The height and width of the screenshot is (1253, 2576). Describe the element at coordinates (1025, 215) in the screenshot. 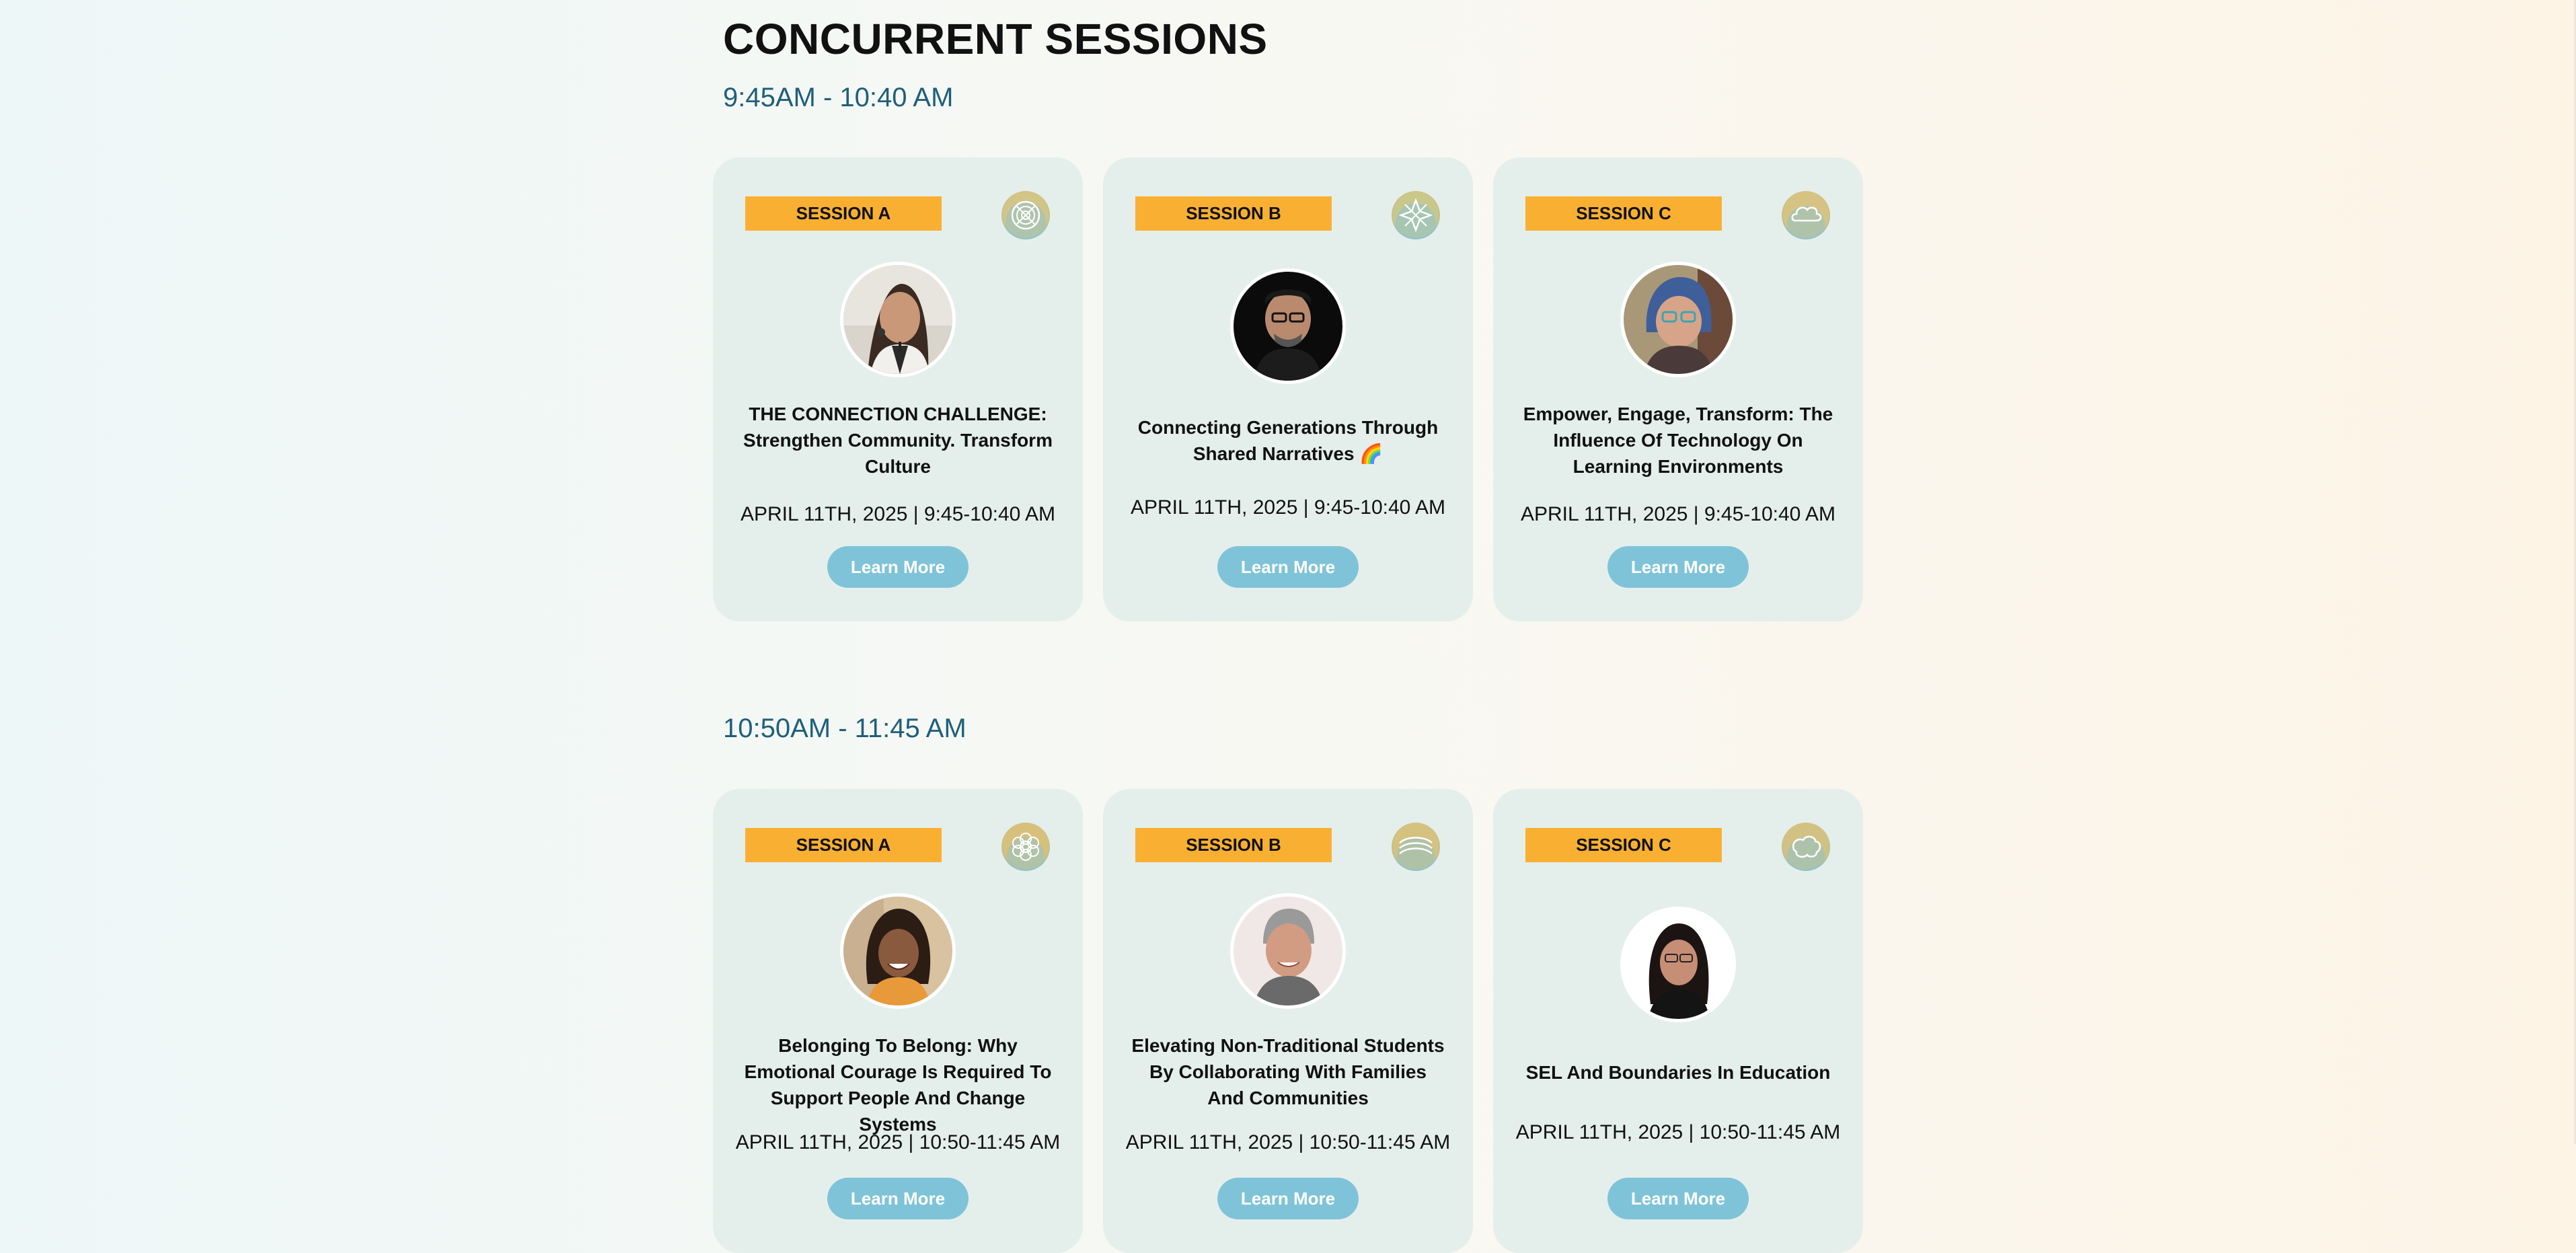

I see `mandala-topic-icon` at that location.